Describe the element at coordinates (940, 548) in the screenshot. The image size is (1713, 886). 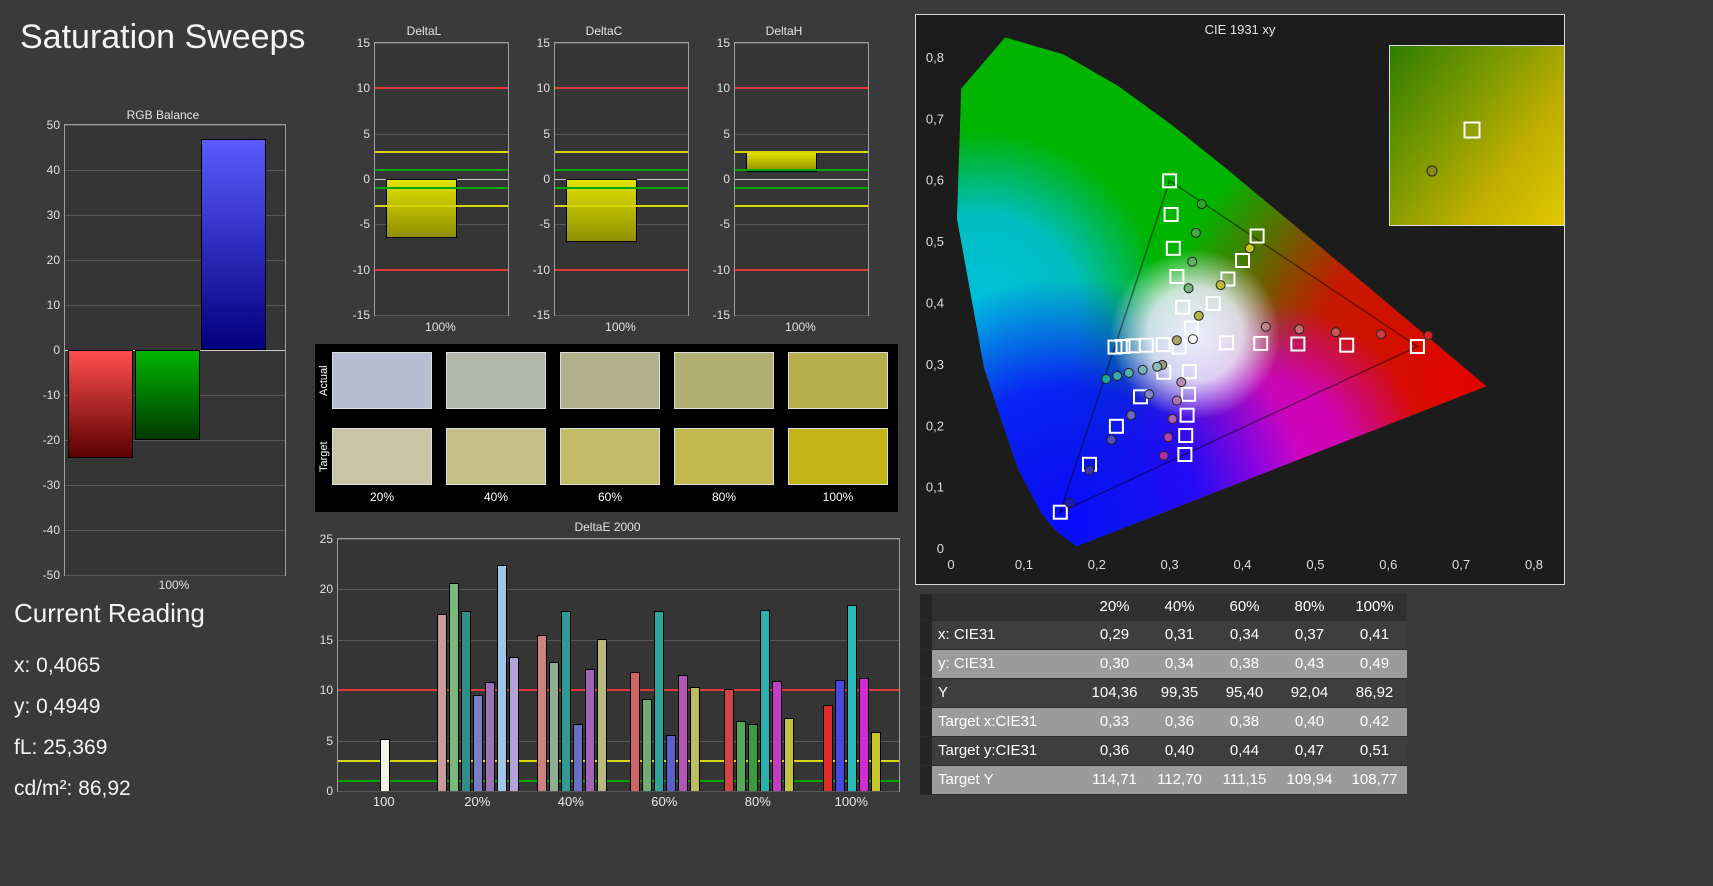
I see `y-axis-tick-label: 0` at that location.